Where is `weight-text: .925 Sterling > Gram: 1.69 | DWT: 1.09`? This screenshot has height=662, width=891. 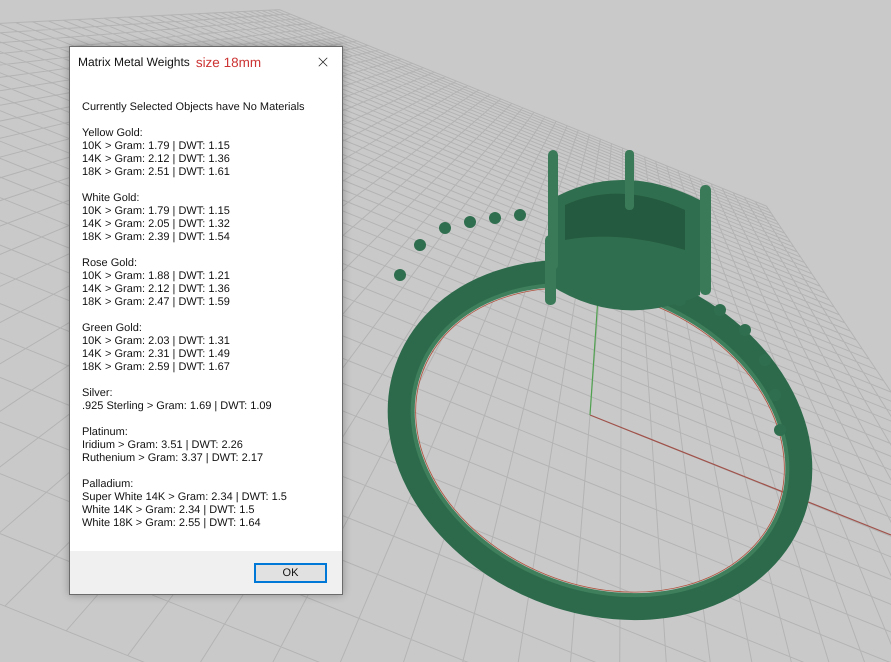
weight-text: .925 Sterling > Gram: 1.69 | DWT: 1.09 is located at coordinates (177, 406).